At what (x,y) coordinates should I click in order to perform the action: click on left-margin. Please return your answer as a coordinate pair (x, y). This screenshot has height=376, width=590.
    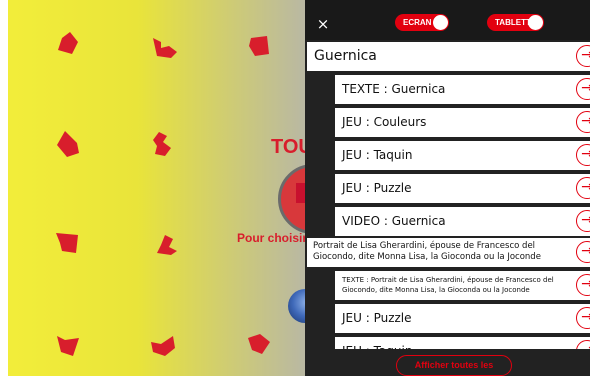
    Looking at the image, I should click on (4, 188).